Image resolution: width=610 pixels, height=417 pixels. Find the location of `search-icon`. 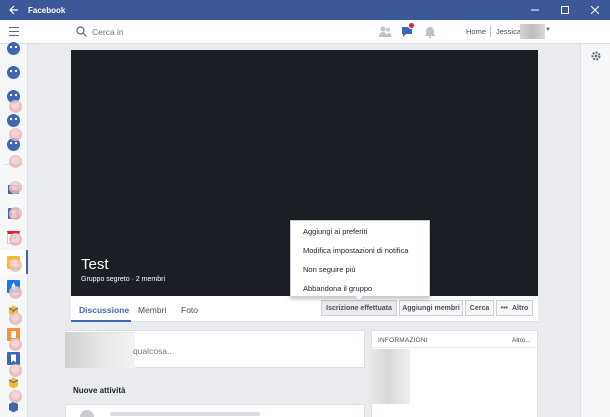

search-icon is located at coordinates (81, 31).